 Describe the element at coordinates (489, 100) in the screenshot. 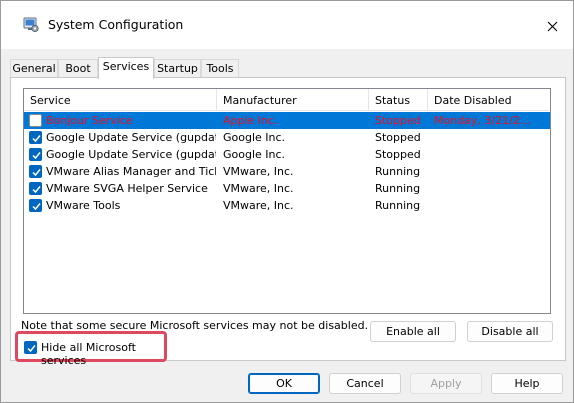

I see `column-header-date-disabled: Date Disabled` at that location.